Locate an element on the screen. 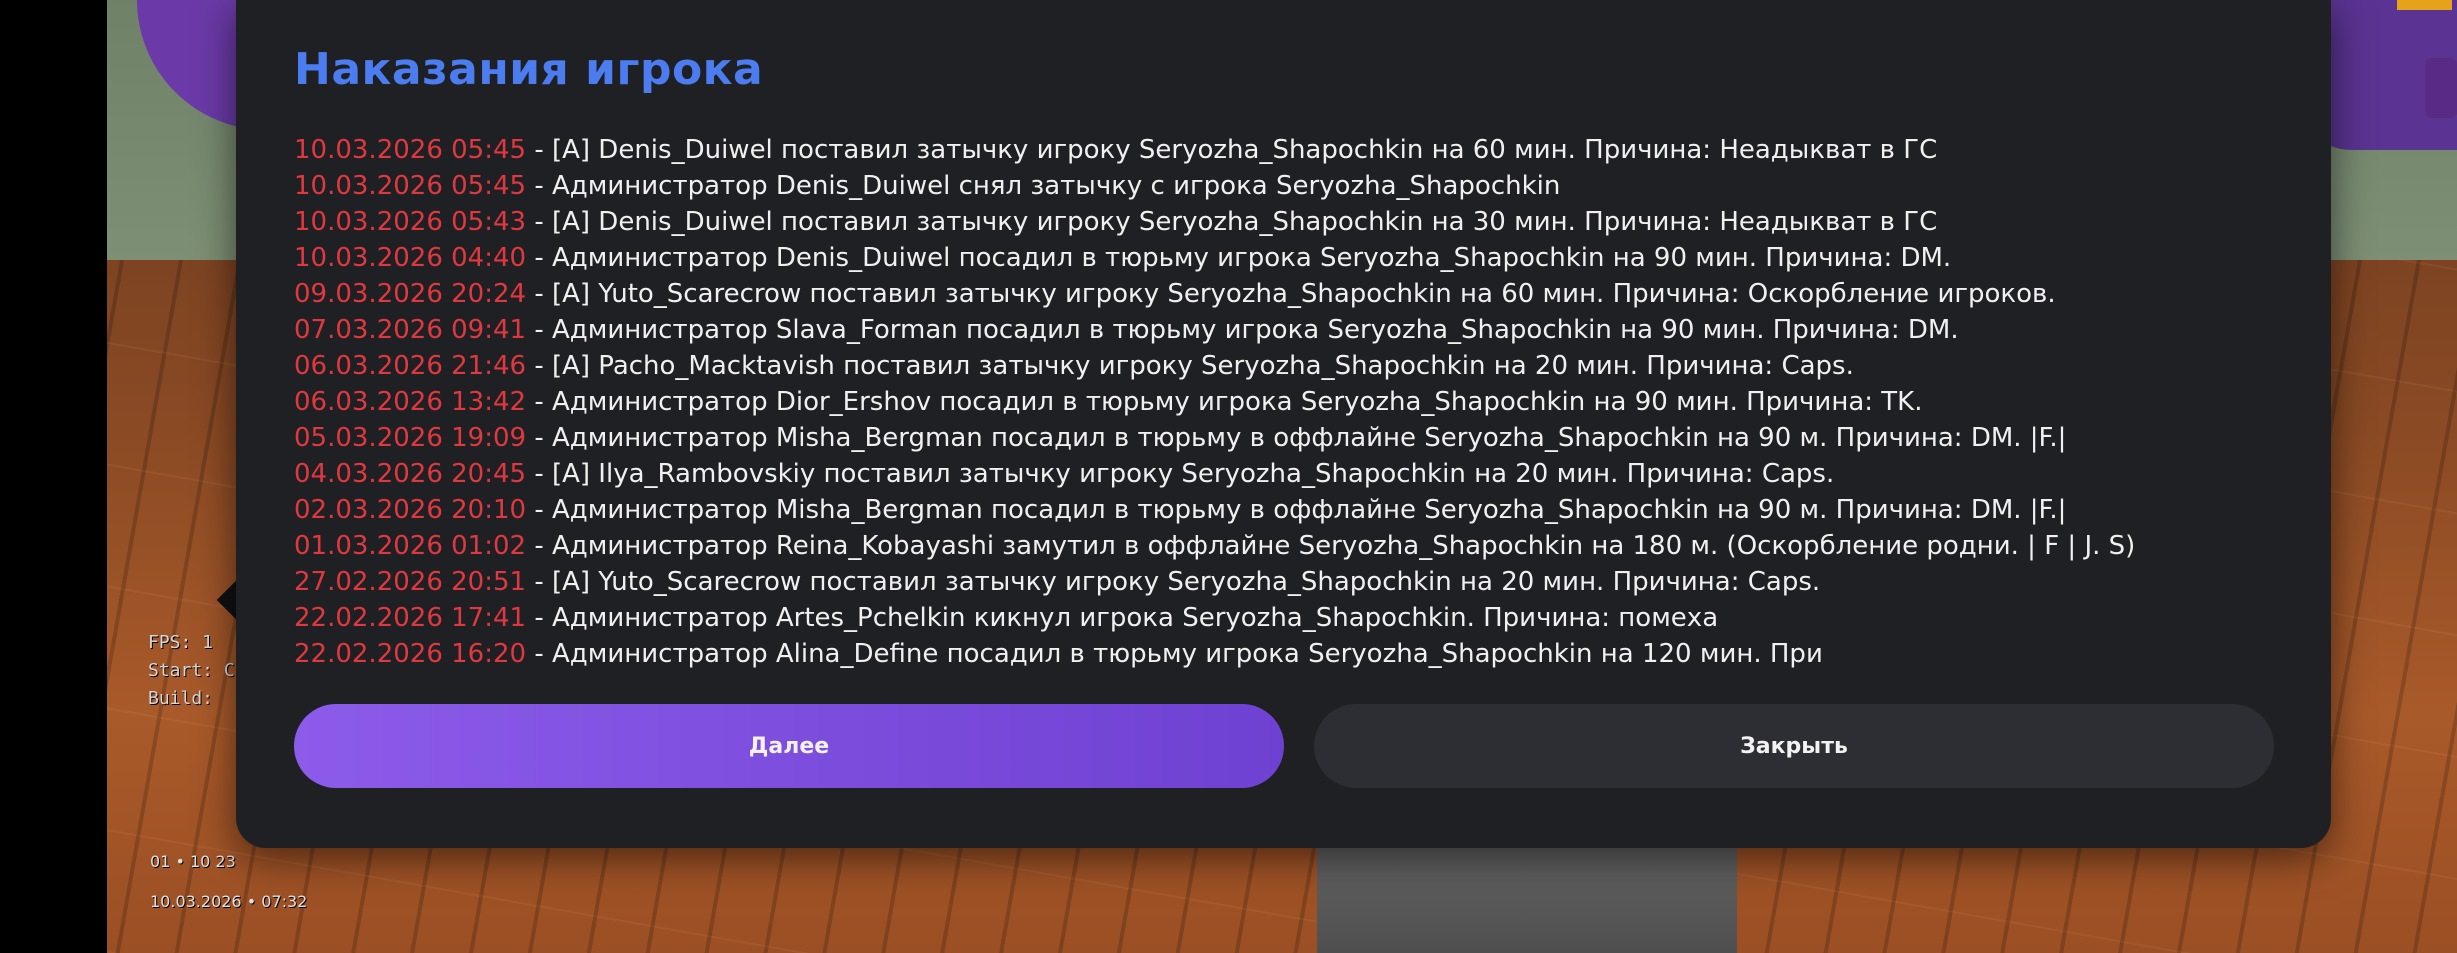  hud-datetime: 10.03.2026 • 07:32 is located at coordinates (229, 901).